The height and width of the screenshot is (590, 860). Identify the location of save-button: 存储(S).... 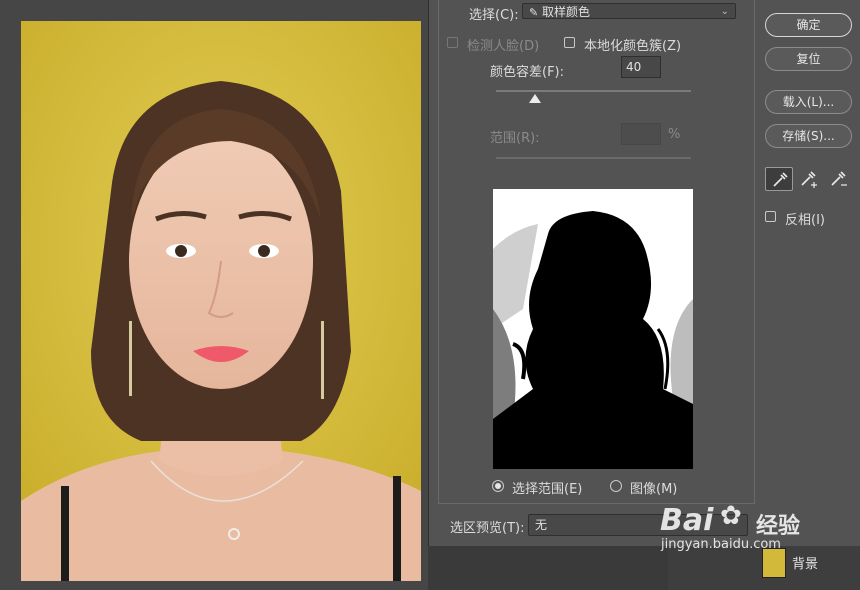
(808, 136).